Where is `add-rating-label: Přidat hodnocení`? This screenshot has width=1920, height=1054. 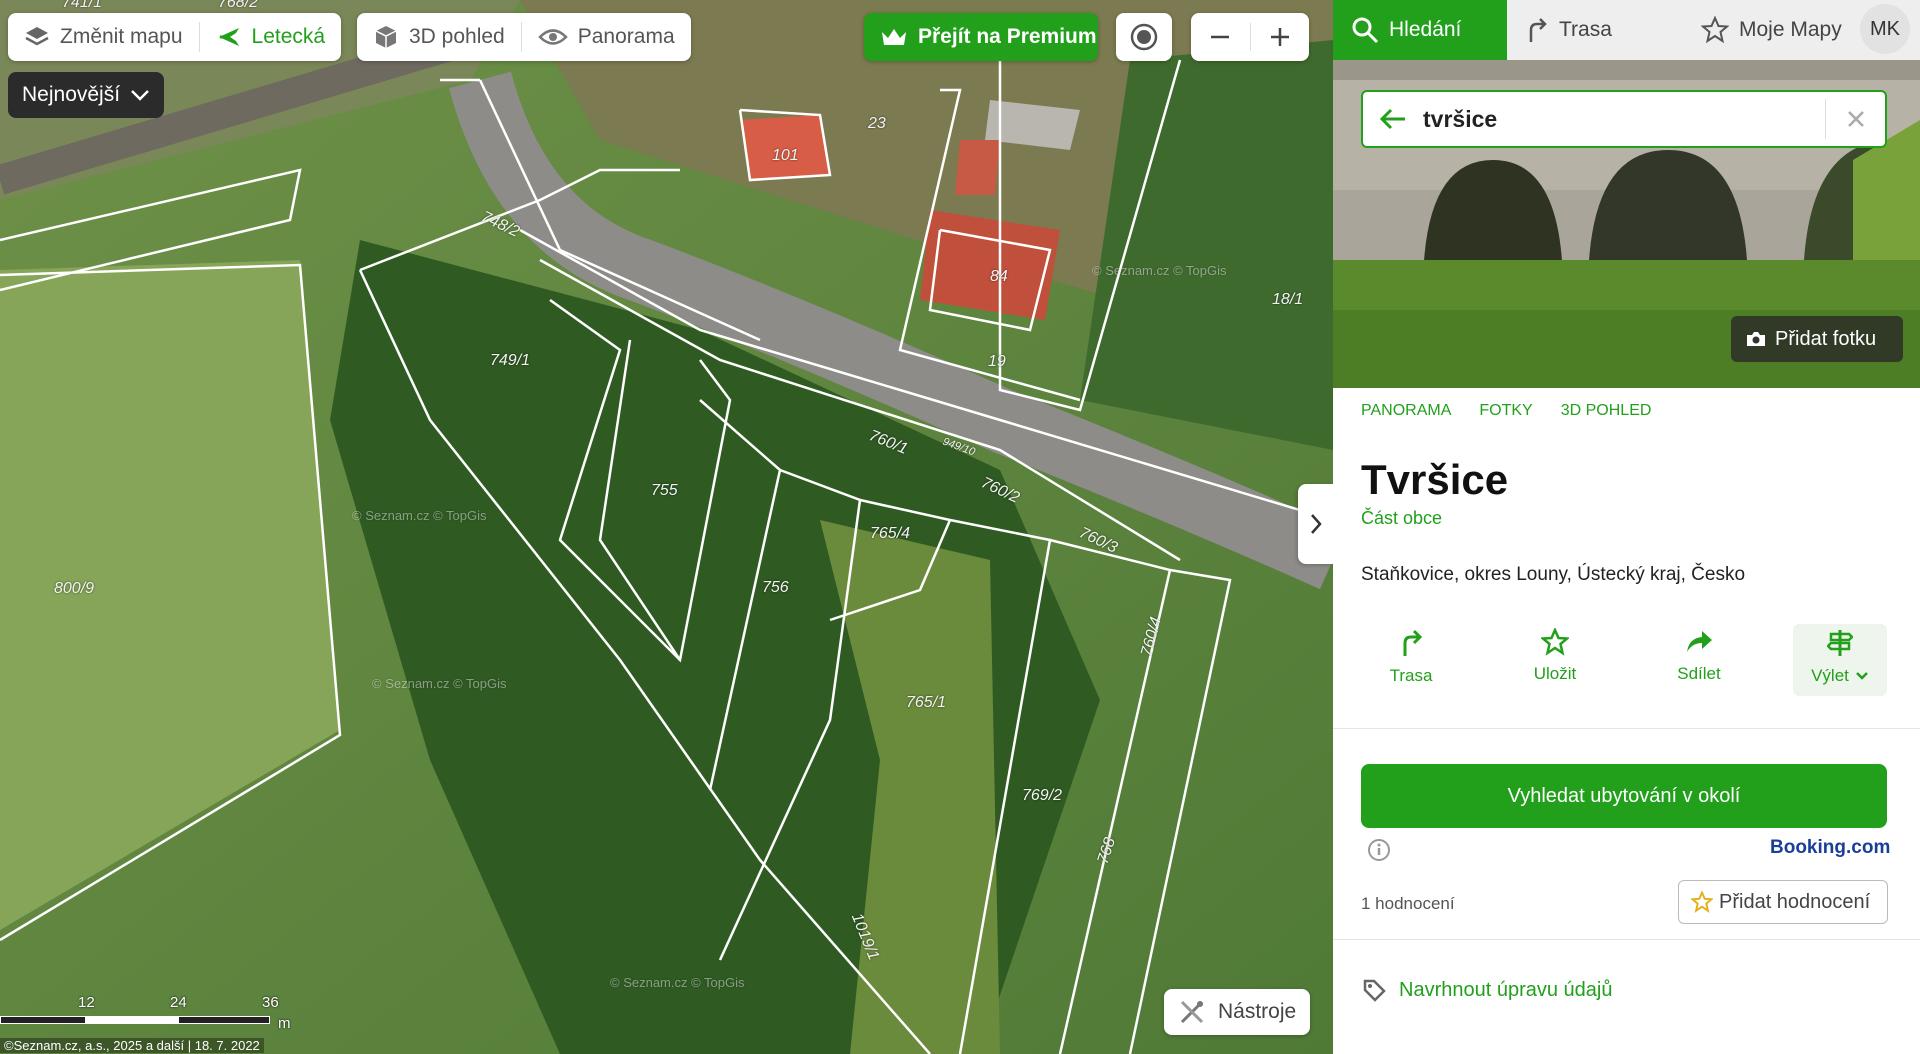
add-rating-label: Přidat hodnocení is located at coordinates (1795, 901).